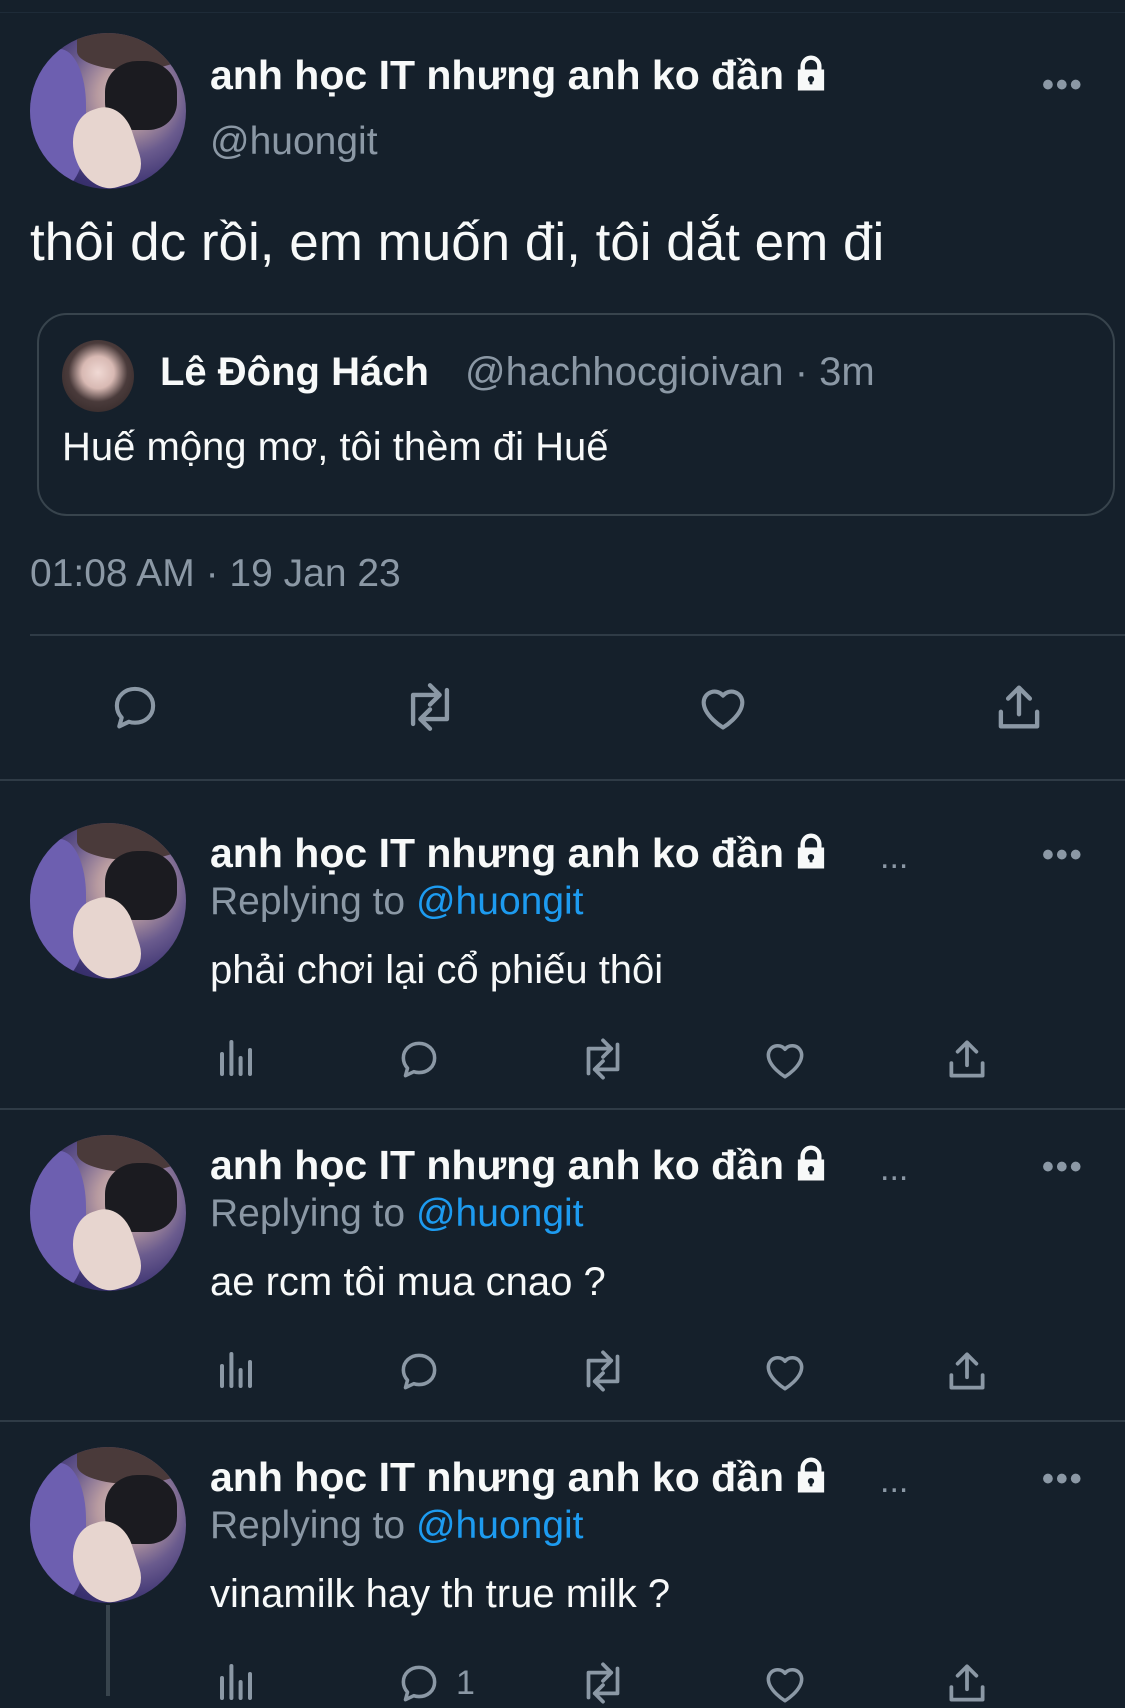  What do you see at coordinates (108, 1650) in the screenshot?
I see `thread-connector` at bounding box center [108, 1650].